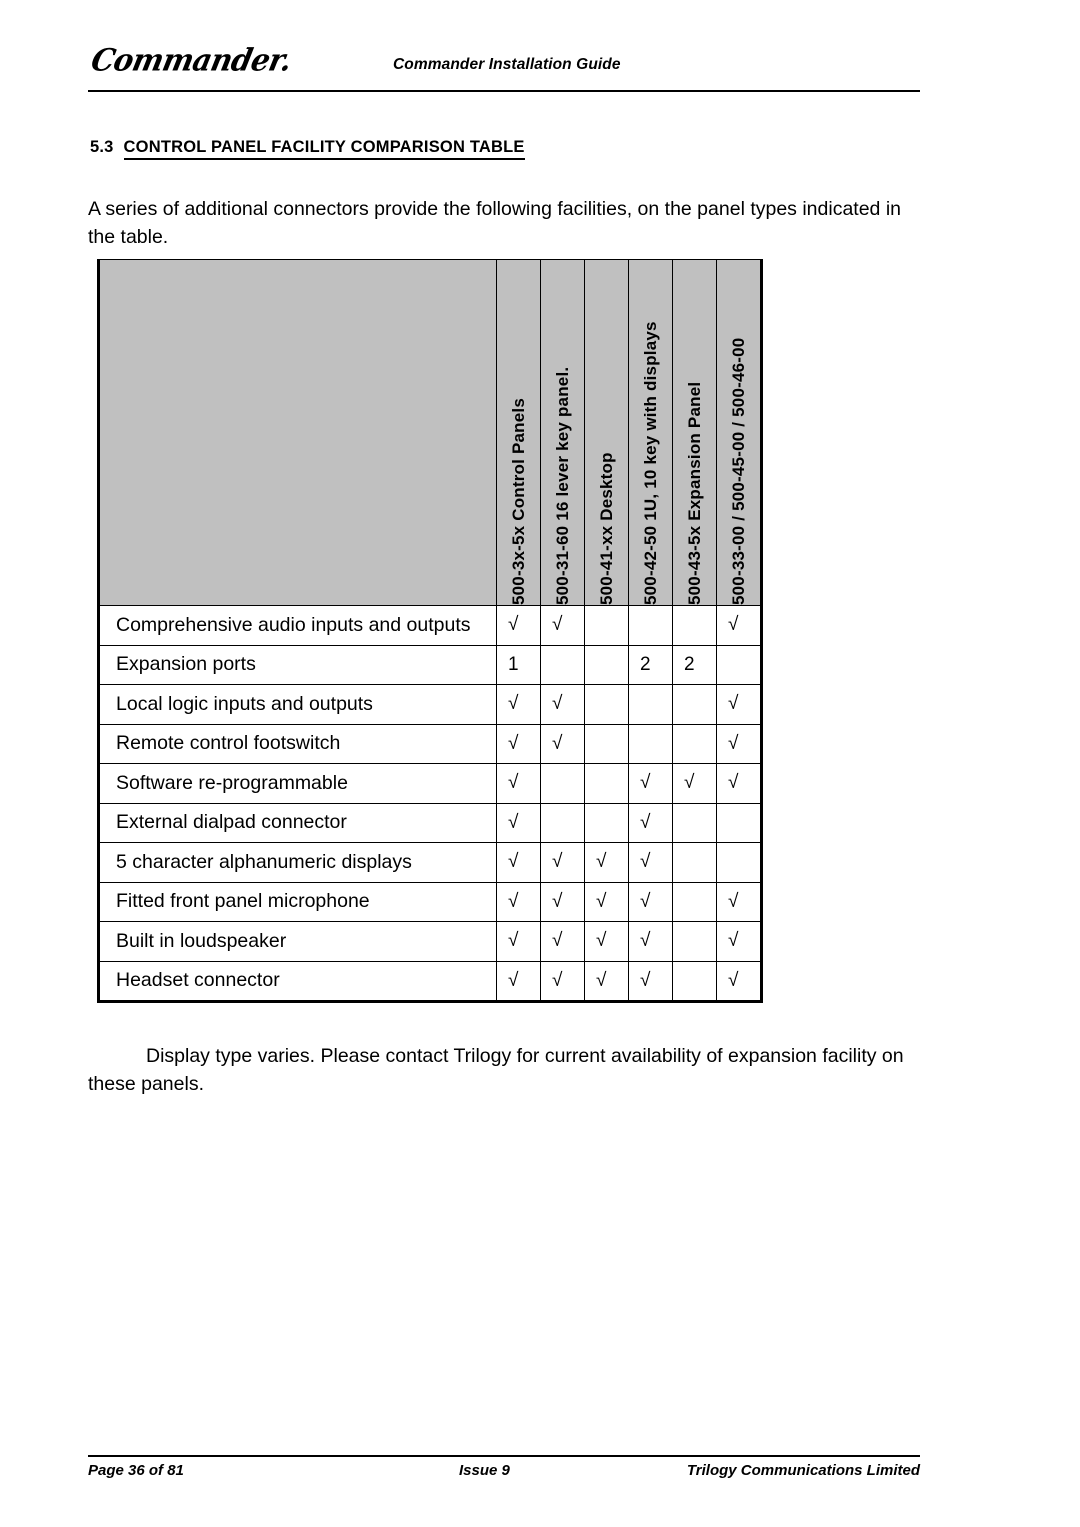 This screenshot has width=1080, height=1527. I want to click on table-row: Headset connector √ √ √ √ √, so click(430, 981).